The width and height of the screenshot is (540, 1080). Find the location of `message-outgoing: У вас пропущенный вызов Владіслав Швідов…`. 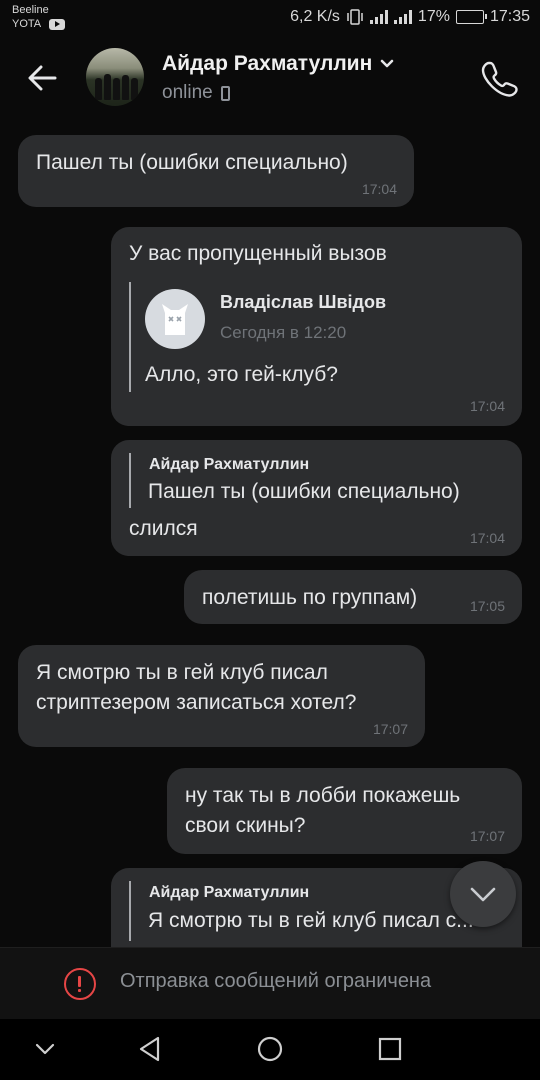

message-outgoing: У вас пропущенный вызов Владіслав Швідов… is located at coordinates (316, 326).